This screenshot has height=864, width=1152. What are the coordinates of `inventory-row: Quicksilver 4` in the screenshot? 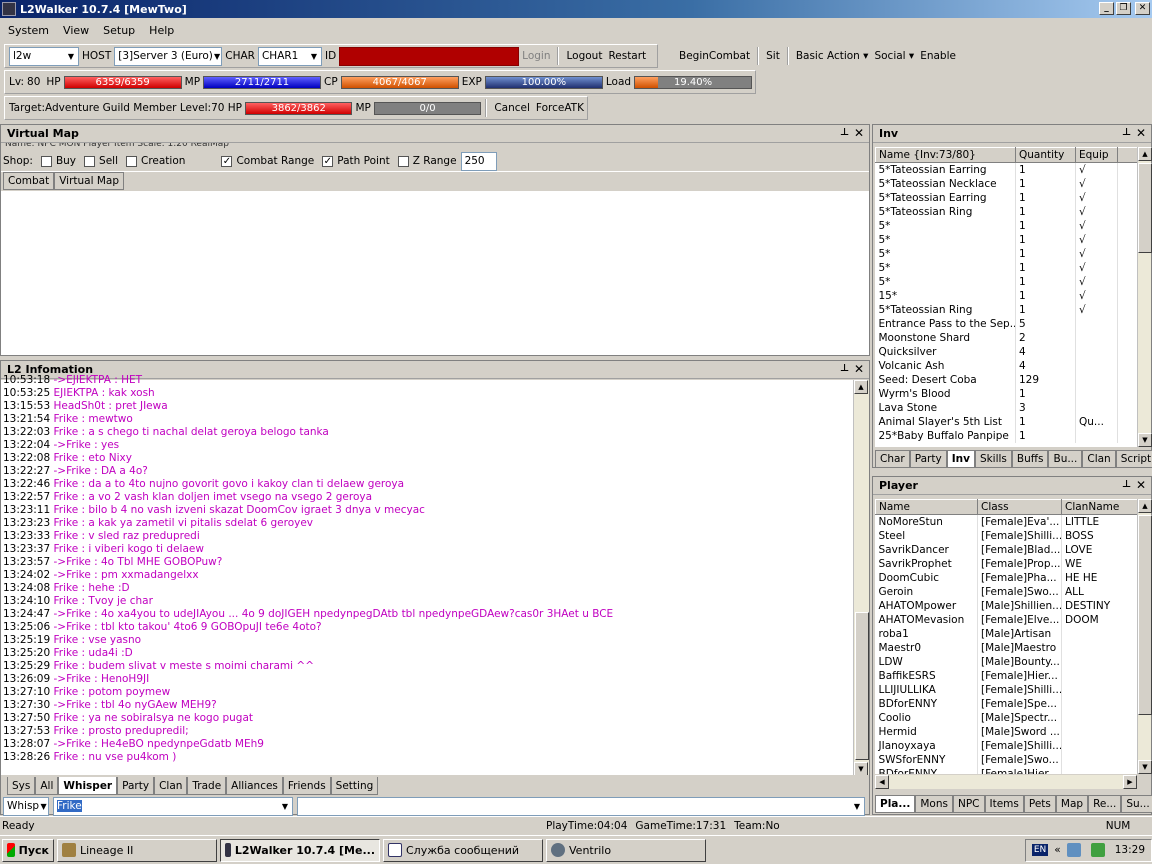 It's located at (1006, 351).